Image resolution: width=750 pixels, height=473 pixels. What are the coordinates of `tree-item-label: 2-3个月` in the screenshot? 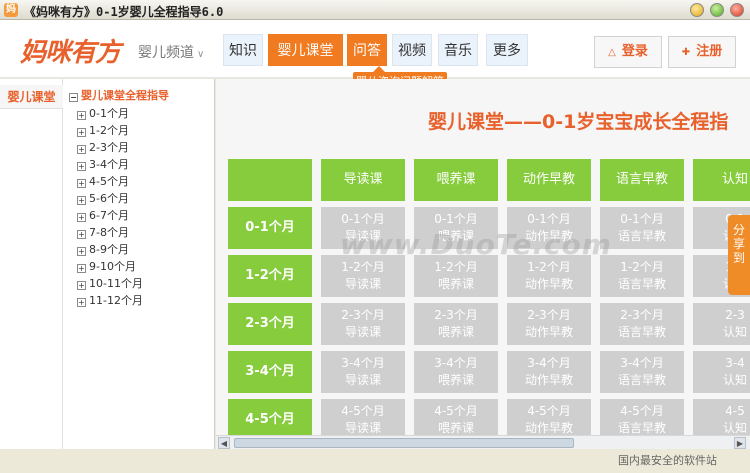 It's located at (109, 147).